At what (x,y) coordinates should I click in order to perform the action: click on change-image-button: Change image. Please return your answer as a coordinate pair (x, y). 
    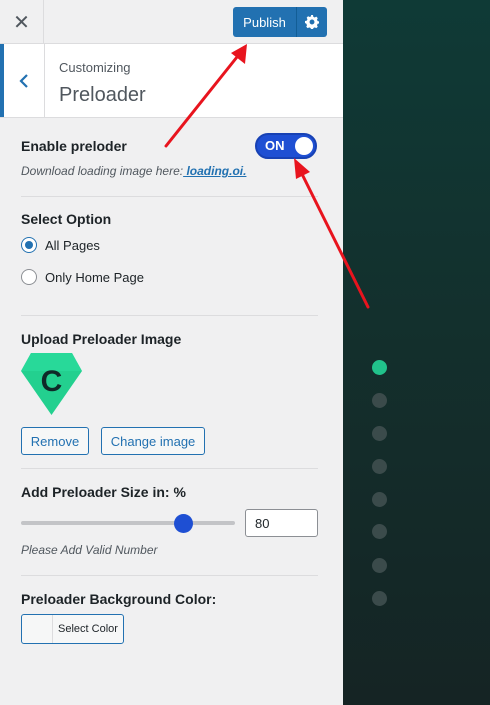
    Looking at the image, I should click on (153, 441).